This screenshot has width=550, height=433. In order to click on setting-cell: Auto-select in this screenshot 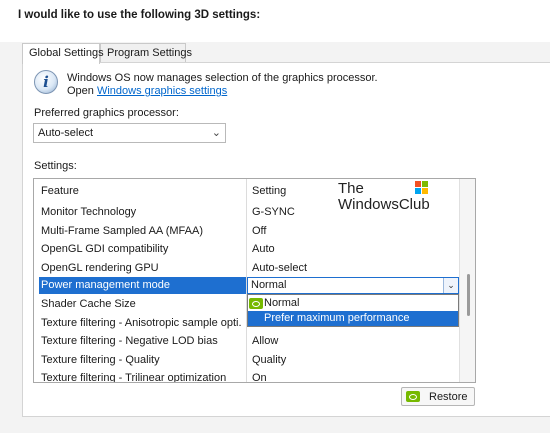, I will do `click(280, 267)`.